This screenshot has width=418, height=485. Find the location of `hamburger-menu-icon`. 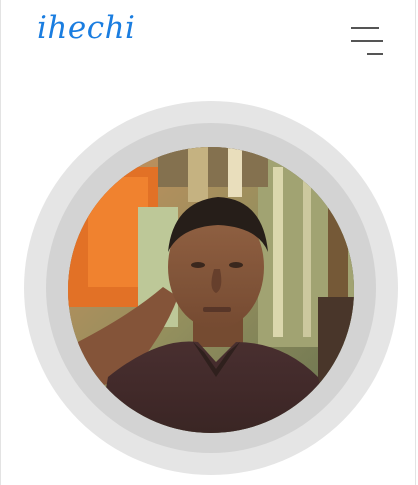

hamburger-menu-icon is located at coordinates (367, 41).